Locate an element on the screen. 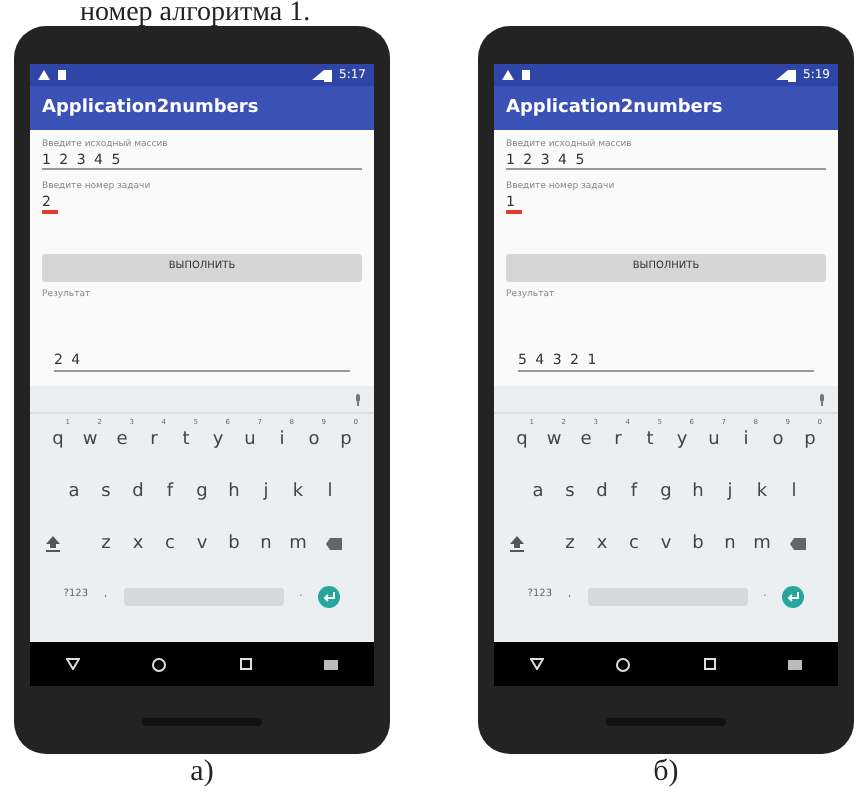 The image size is (858, 812). figure-caption: б) is located at coordinates (666, 772).